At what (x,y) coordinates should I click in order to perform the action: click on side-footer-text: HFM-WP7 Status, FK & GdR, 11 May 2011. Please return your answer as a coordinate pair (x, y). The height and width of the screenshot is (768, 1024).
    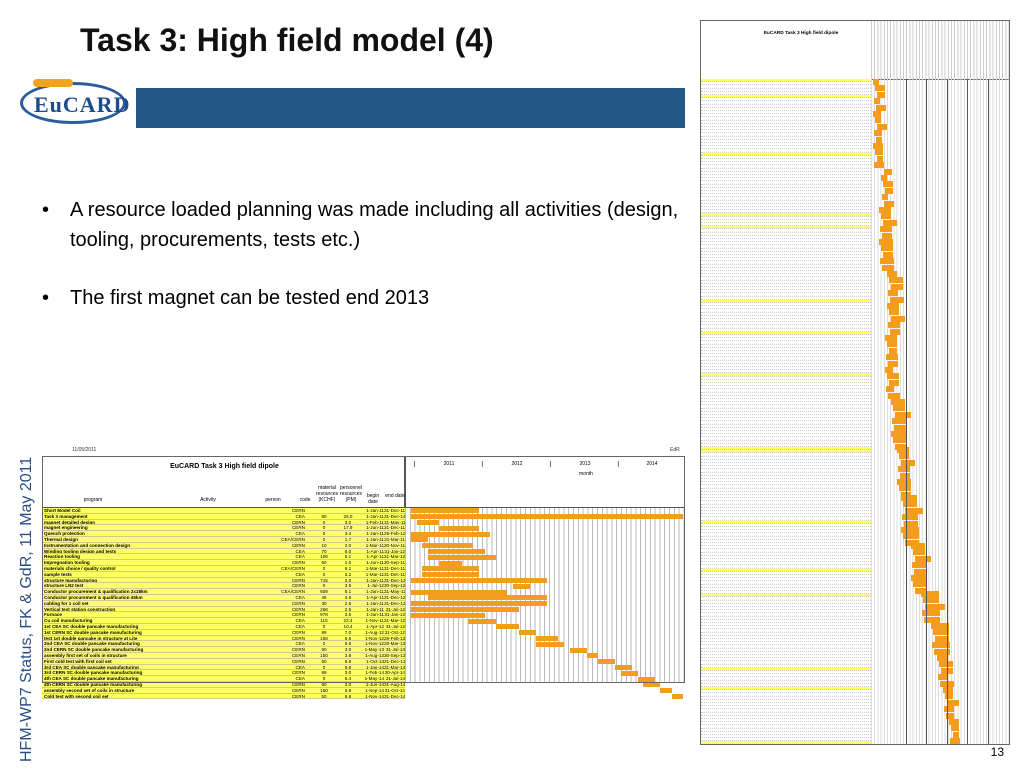
    Looking at the image, I should click on (26, 609).